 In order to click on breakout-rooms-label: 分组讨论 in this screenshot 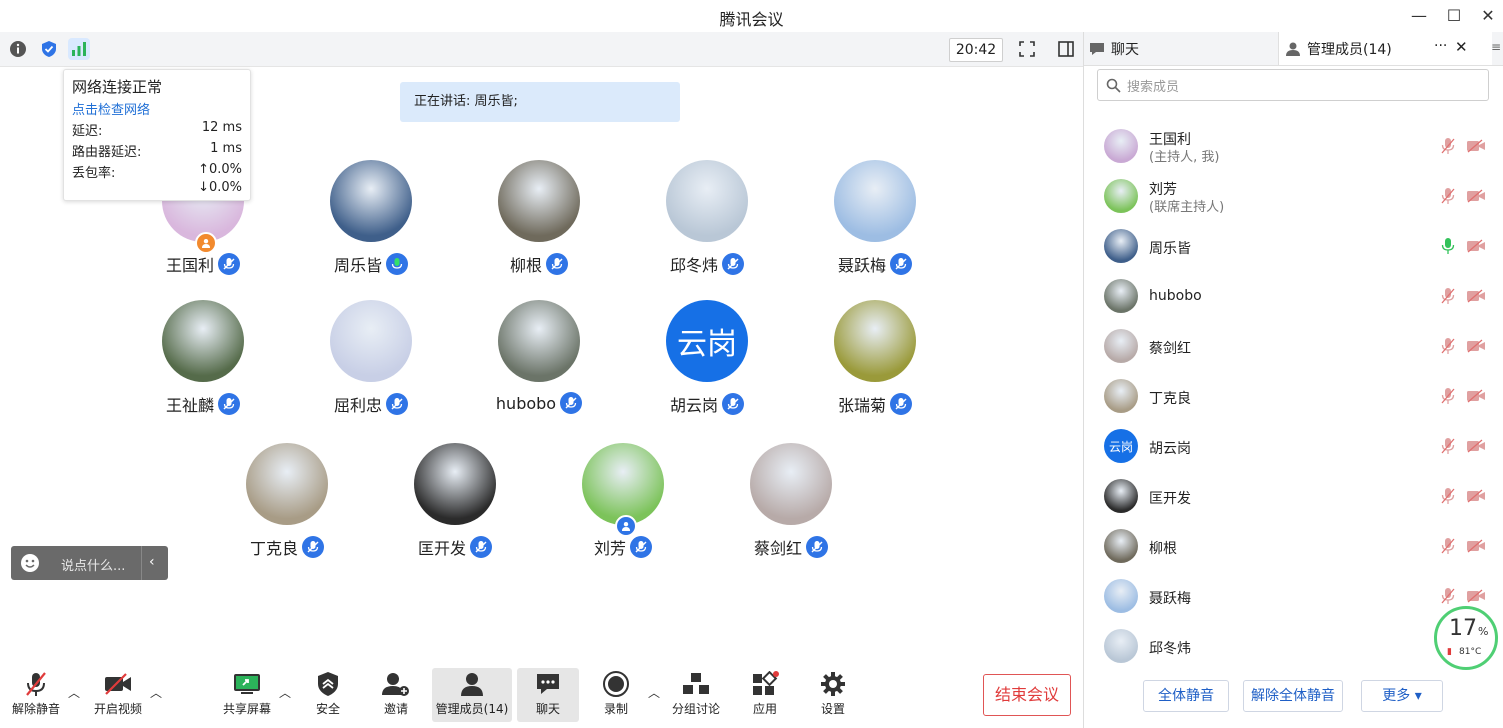, I will do `click(695, 709)`.